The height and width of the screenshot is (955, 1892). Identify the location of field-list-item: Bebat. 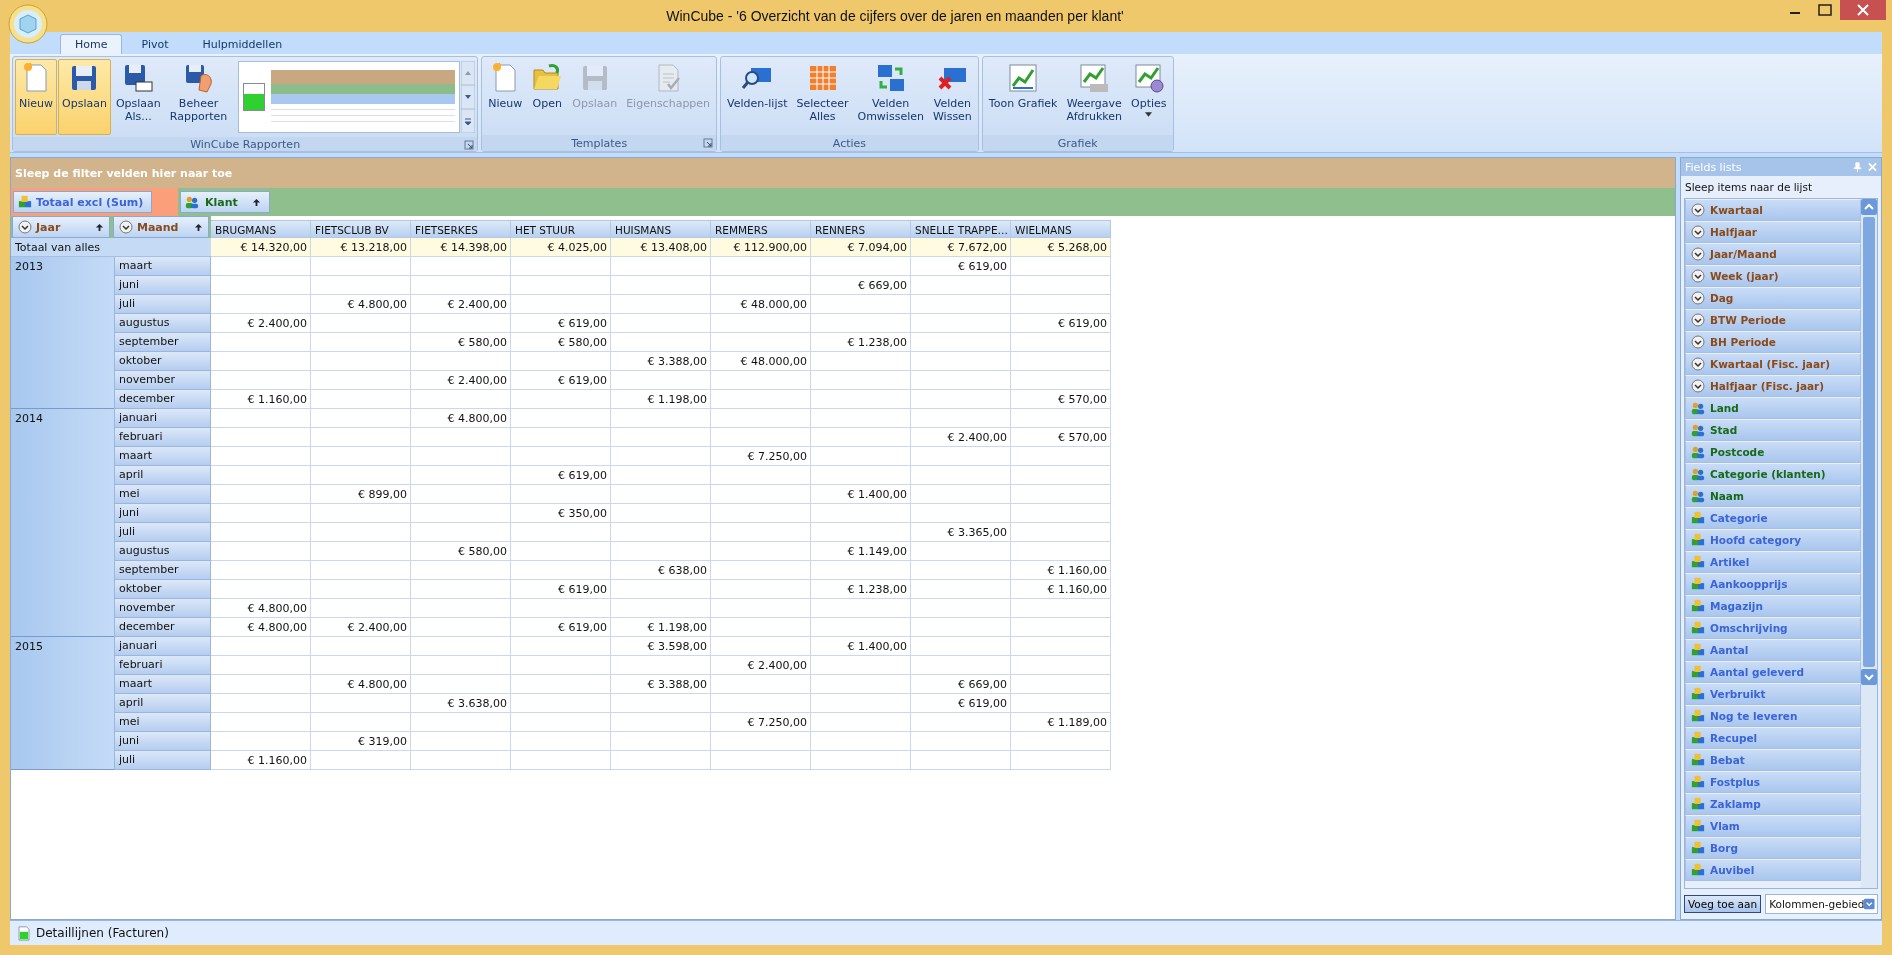
(1773, 760).